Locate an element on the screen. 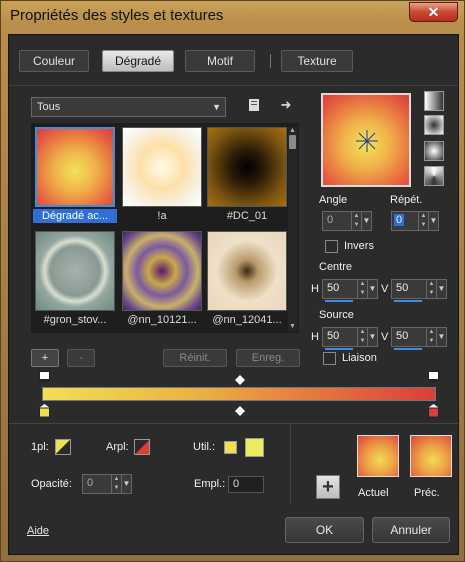 The image size is (465, 562). tab-motif: Motif is located at coordinates (220, 61).